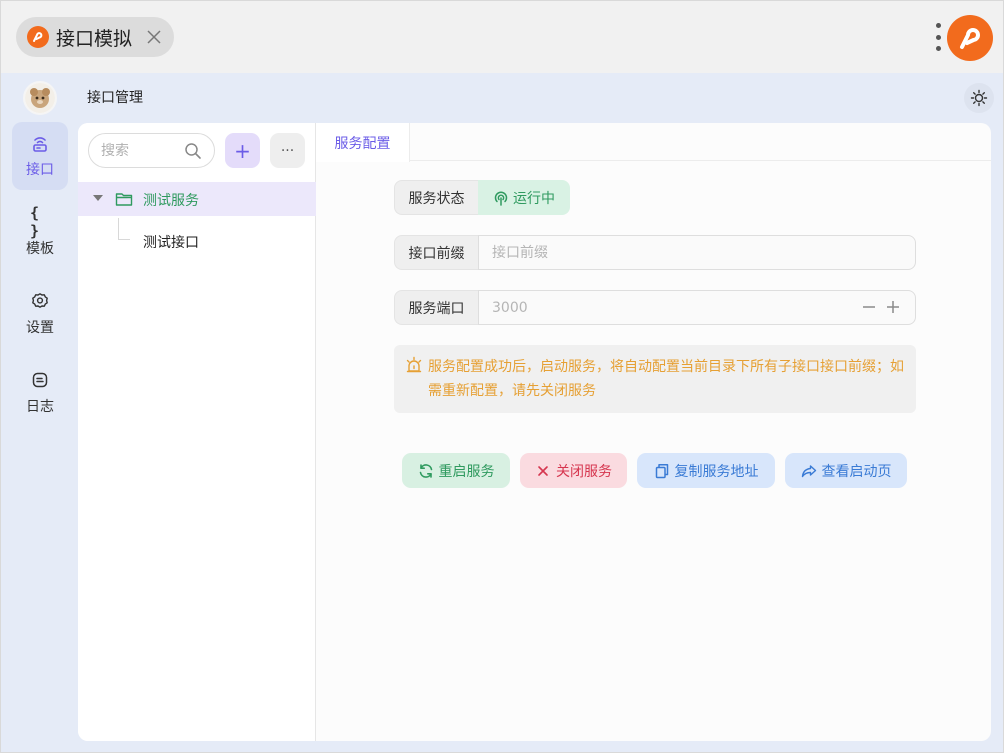  What do you see at coordinates (40, 249) in the screenshot?
I see `sidebar-item-label: 模板` at bounding box center [40, 249].